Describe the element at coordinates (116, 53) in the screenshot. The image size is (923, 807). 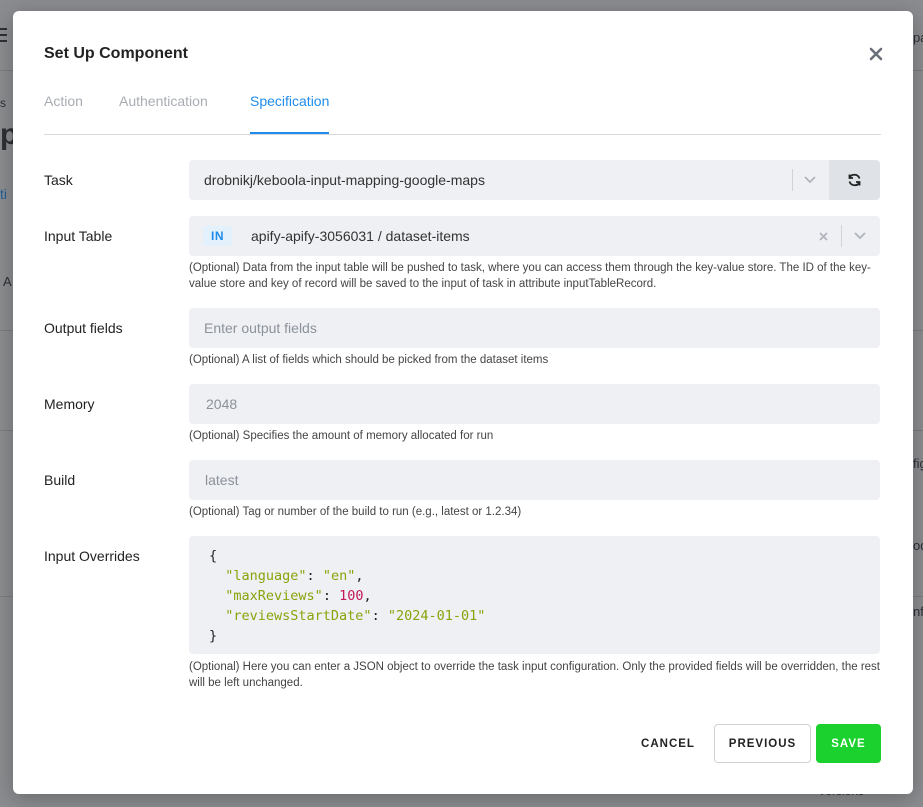
I see `modal-title: Set Up Component` at that location.